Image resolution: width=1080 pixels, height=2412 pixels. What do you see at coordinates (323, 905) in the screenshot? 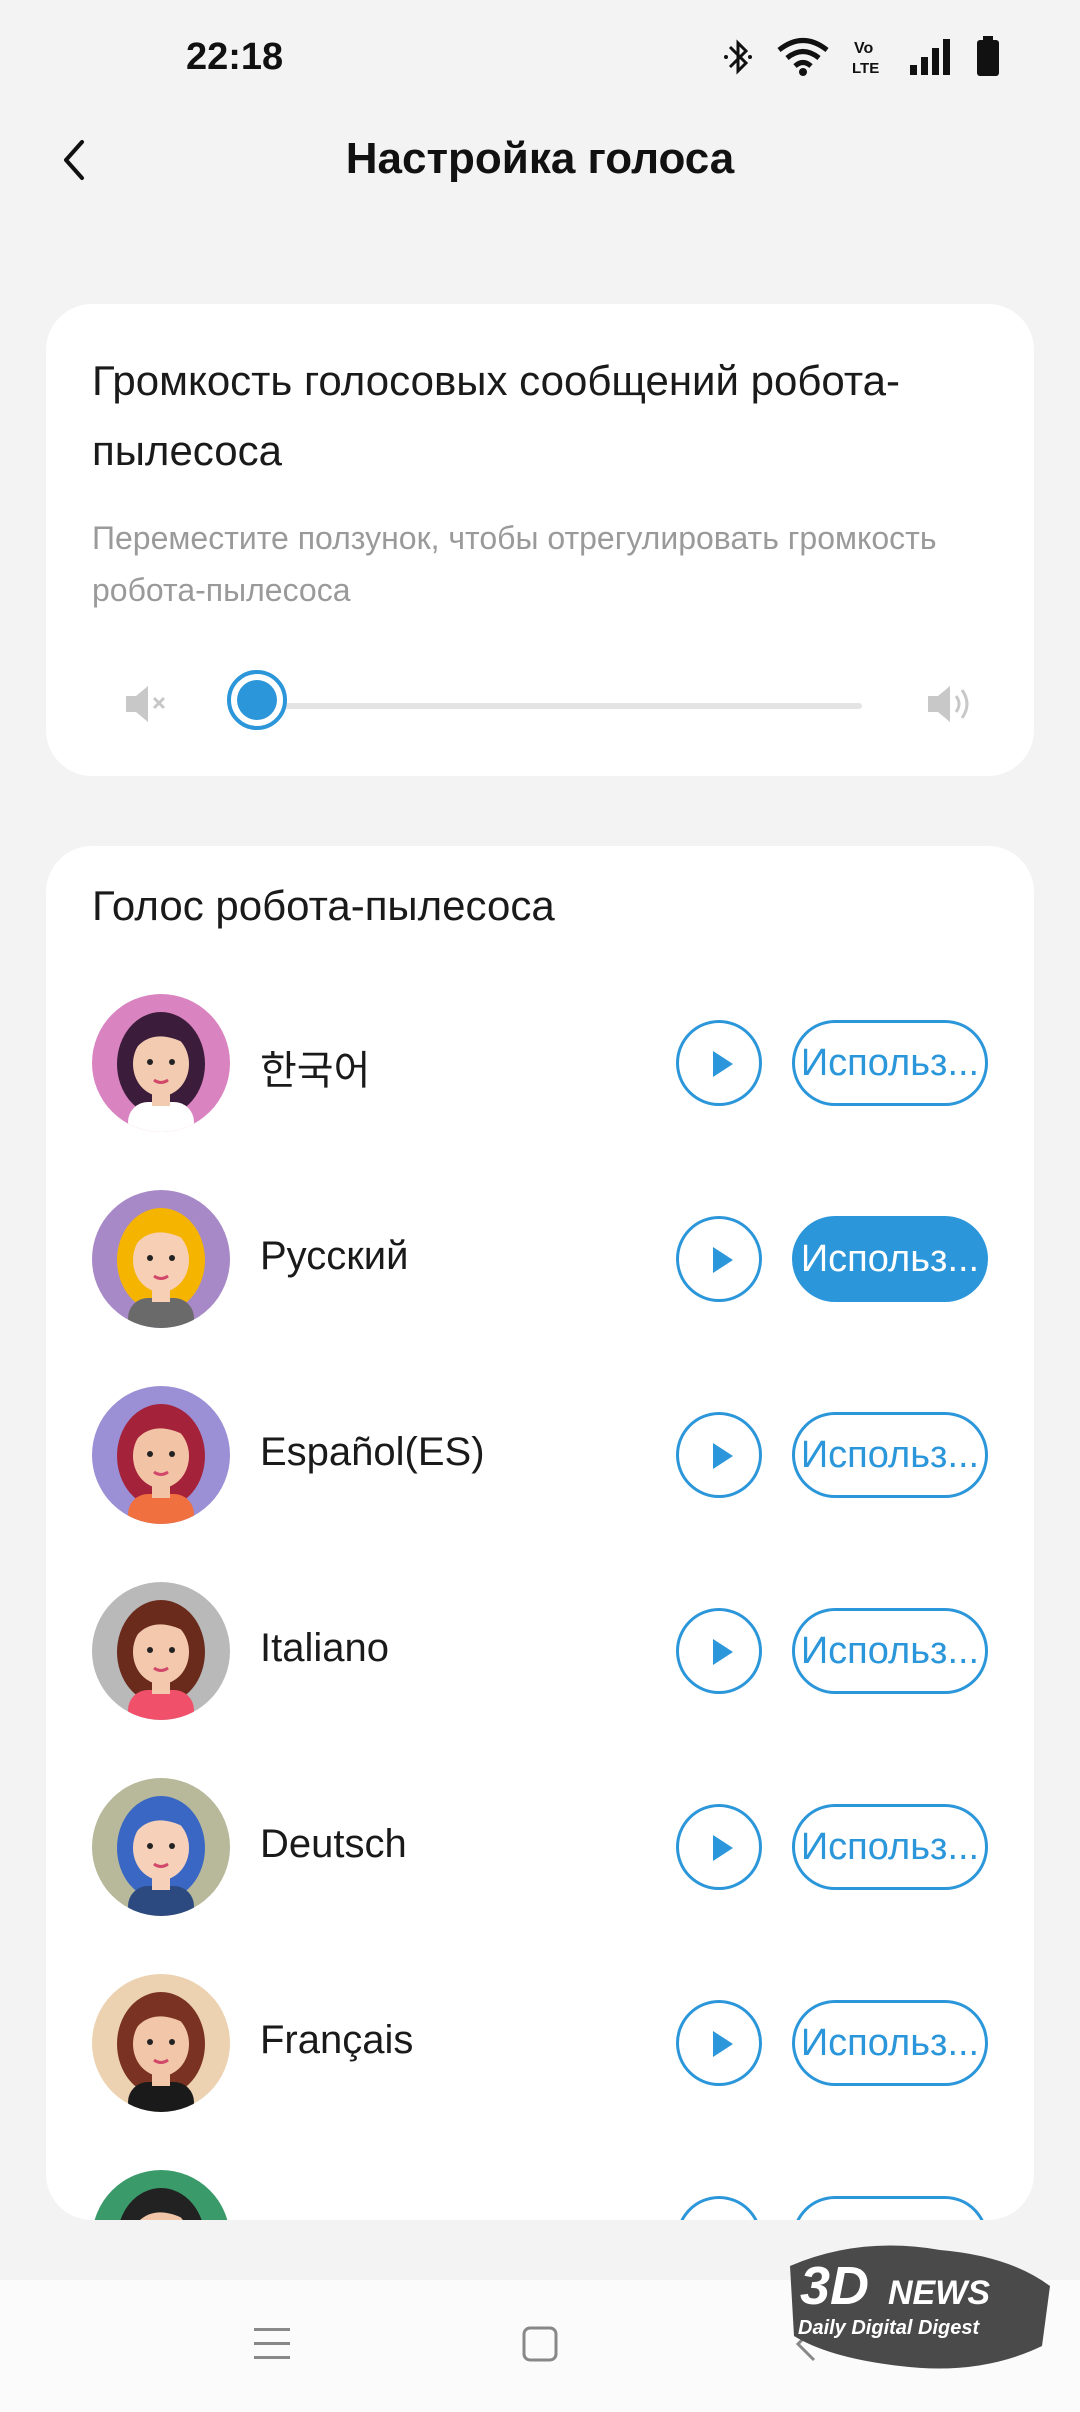
I see `voice-section-title: Голос робота-пылесоса` at bounding box center [323, 905].